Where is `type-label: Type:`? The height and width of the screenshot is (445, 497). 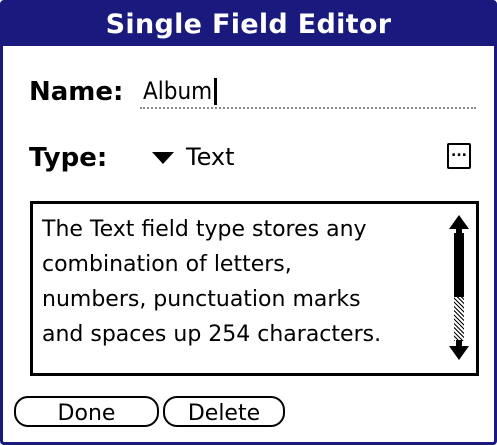
type-label: Type: is located at coordinates (68, 158).